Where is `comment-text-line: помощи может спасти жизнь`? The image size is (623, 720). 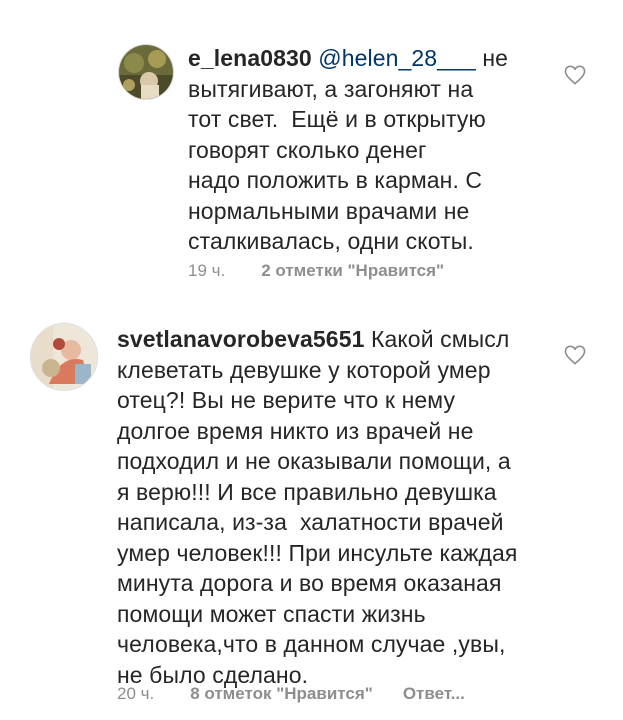 comment-text-line: помощи может спасти жизнь is located at coordinates (271, 613).